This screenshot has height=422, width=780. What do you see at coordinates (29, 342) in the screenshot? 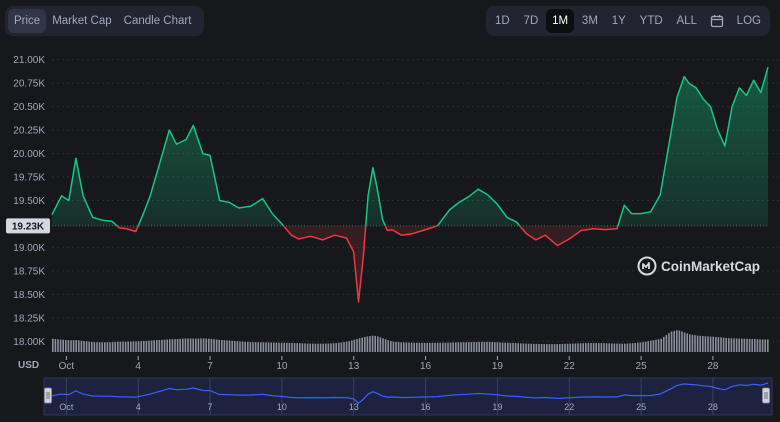
I see `y-tick-label: 18.00K` at bounding box center [29, 342].